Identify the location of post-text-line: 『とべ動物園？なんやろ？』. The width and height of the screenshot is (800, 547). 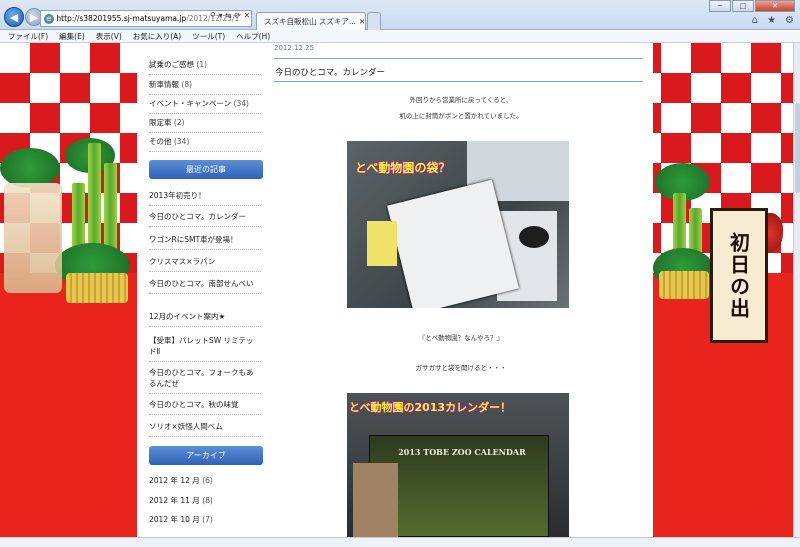
(461, 338).